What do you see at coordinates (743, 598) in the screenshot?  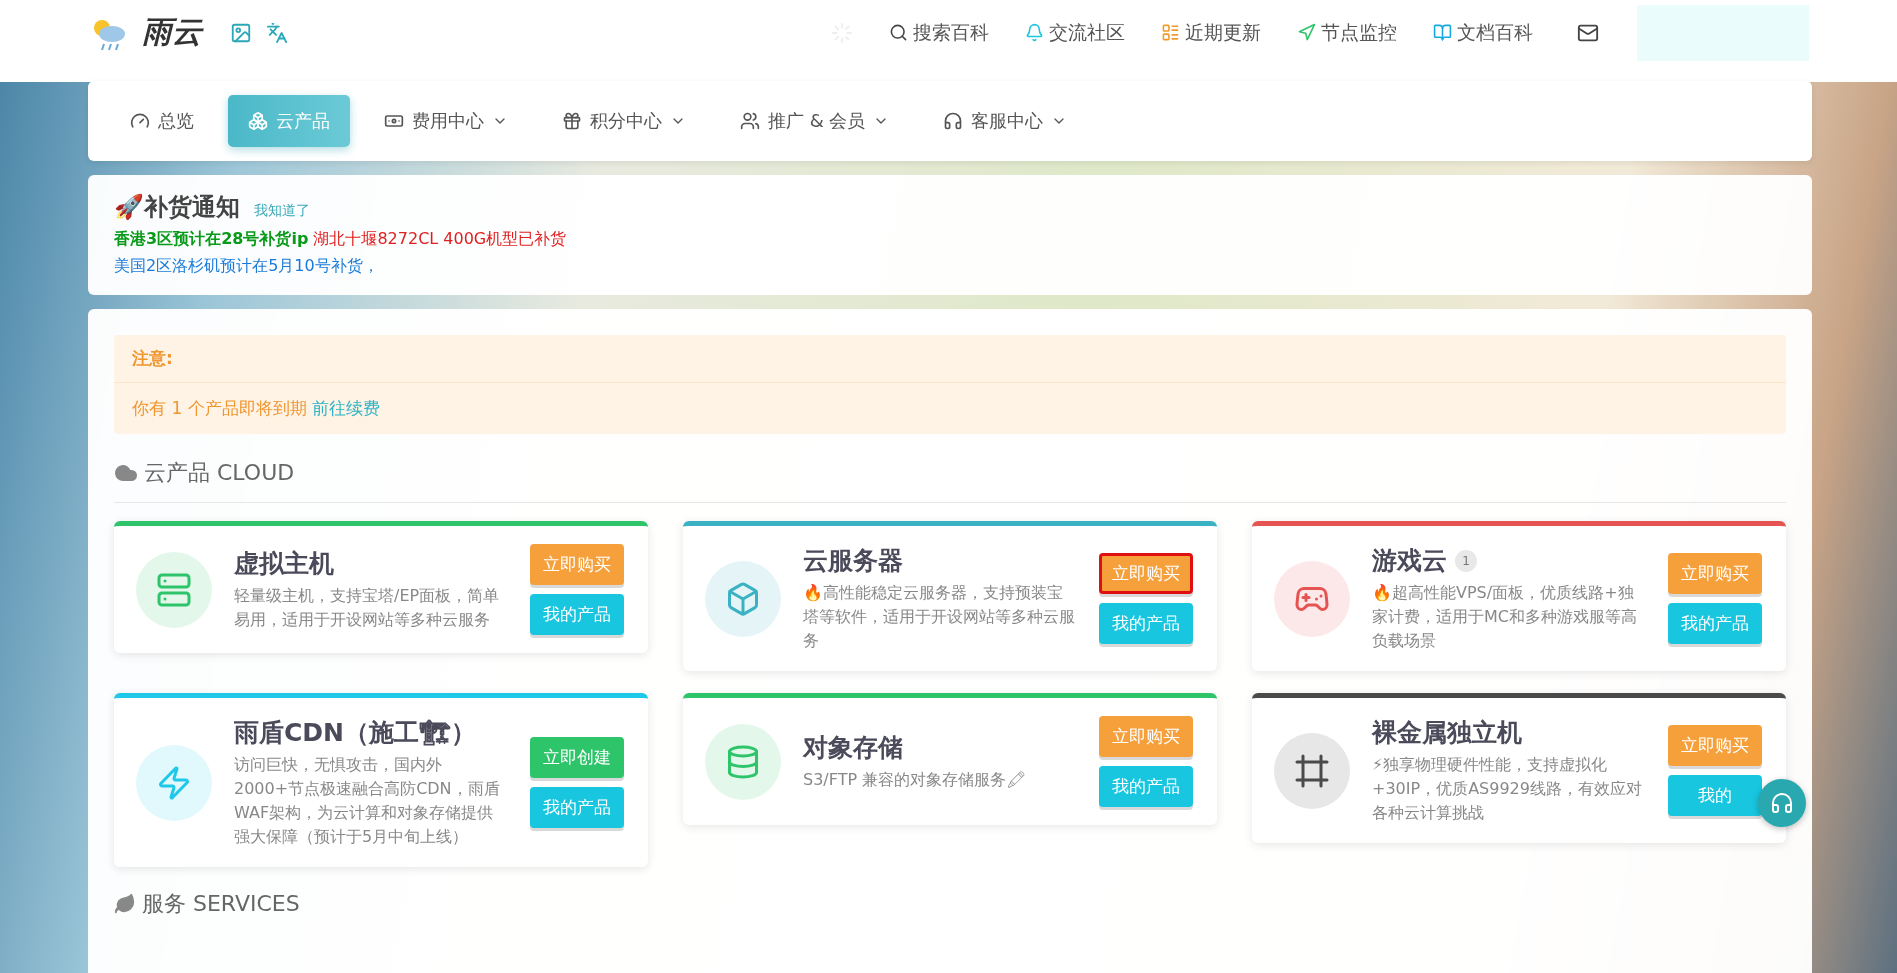 I see `cube-icon` at bounding box center [743, 598].